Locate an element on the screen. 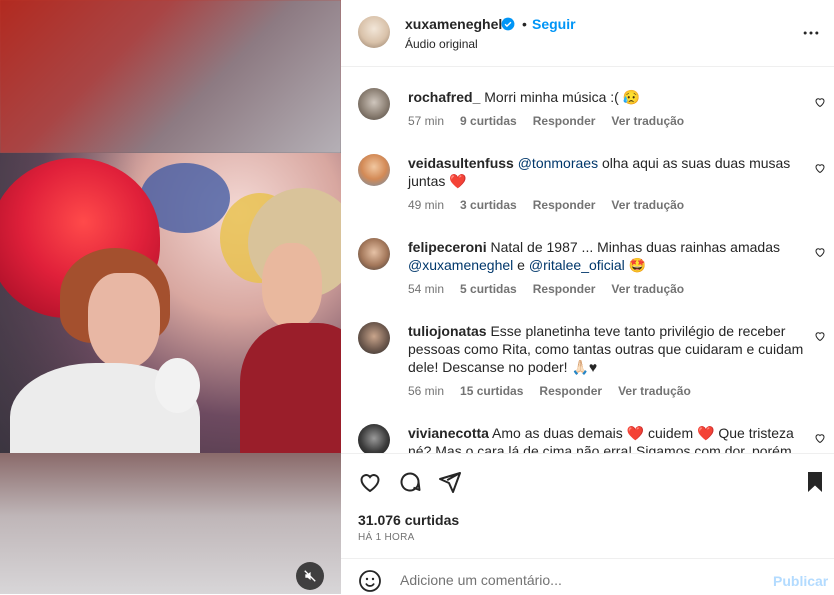 The image size is (834, 595). publish-button: Publicar is located at coordinates (800, 581).